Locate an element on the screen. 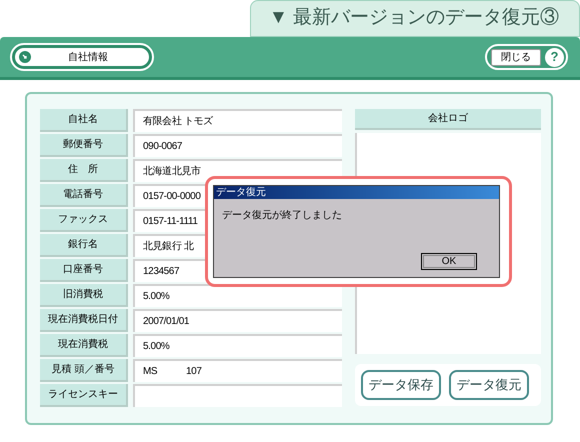 This screenshot has height=442, width=580. close-button: 閉じる is located at coordinates (516, 57).